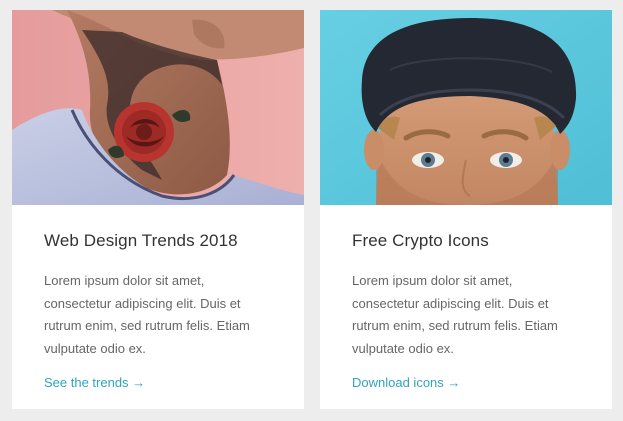  I want to click on download-icons-link: Download icons →, so click(406, 383).